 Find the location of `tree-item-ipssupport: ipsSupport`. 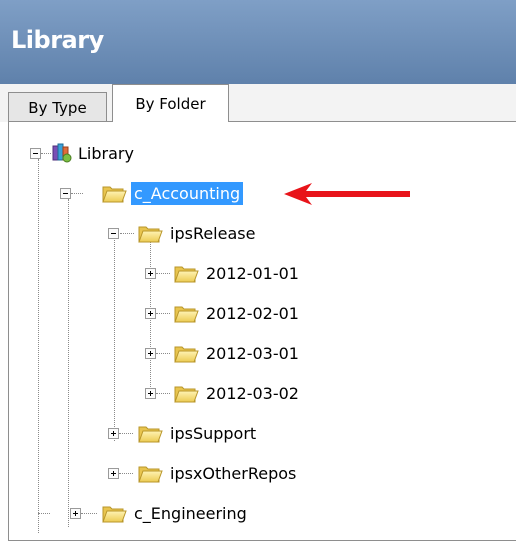

tree-item-ipssupport: ipsSupport is located at coordinates (198, 433).